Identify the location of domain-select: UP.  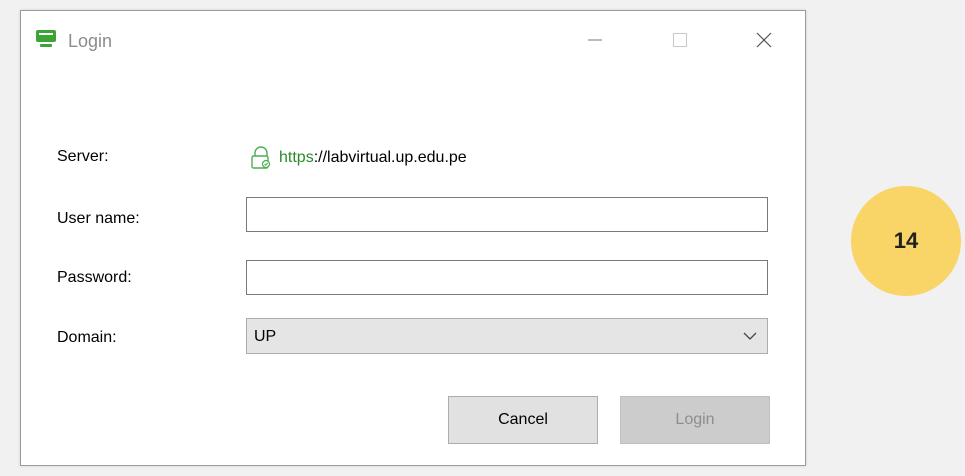
(507, 336).